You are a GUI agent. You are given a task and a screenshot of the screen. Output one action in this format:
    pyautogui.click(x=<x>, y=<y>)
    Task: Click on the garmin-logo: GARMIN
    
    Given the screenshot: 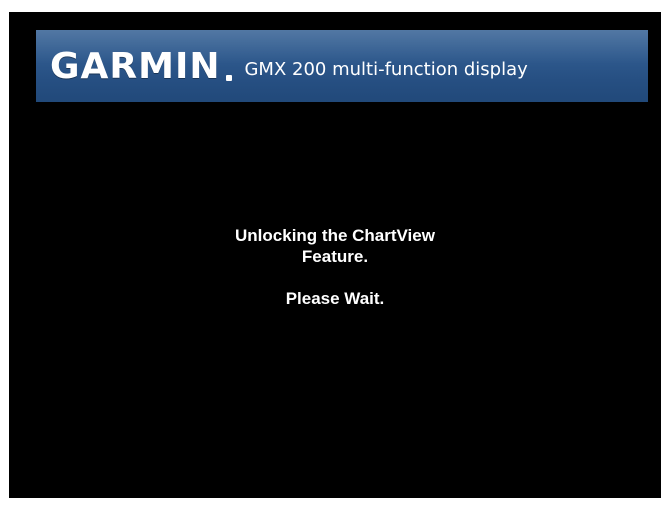 What is the action you would take?
    pyautogui.click(x=141, y=66)
    